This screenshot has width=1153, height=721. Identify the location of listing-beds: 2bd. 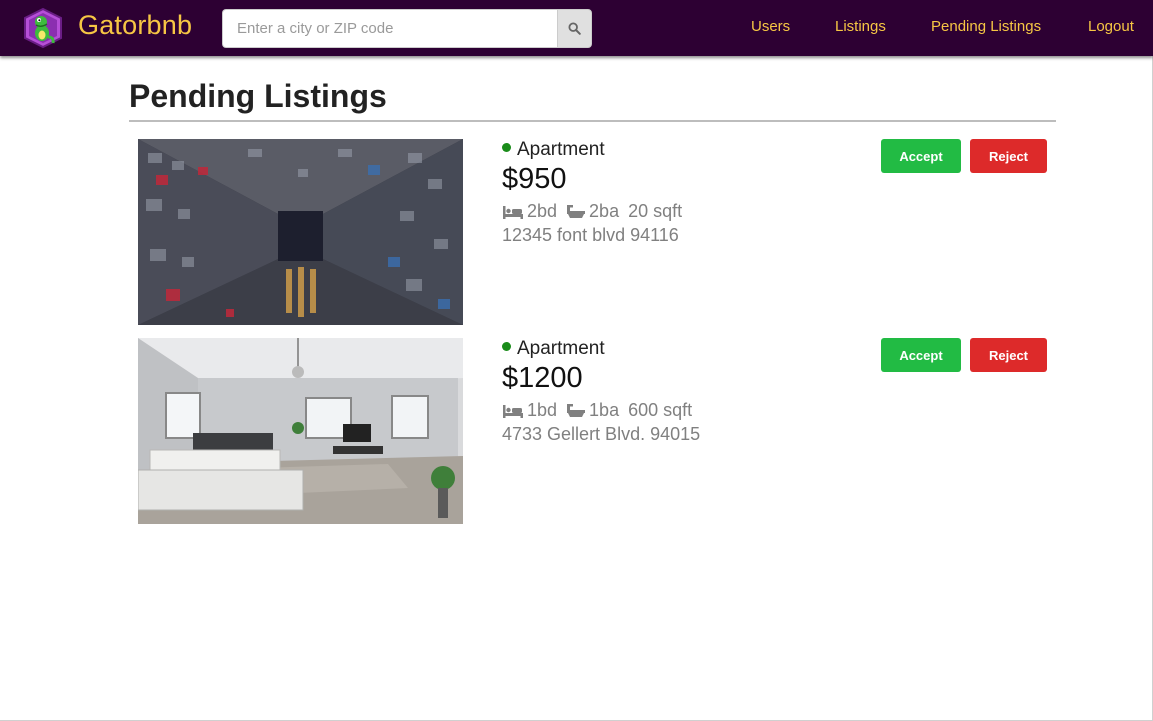
(542, 211).